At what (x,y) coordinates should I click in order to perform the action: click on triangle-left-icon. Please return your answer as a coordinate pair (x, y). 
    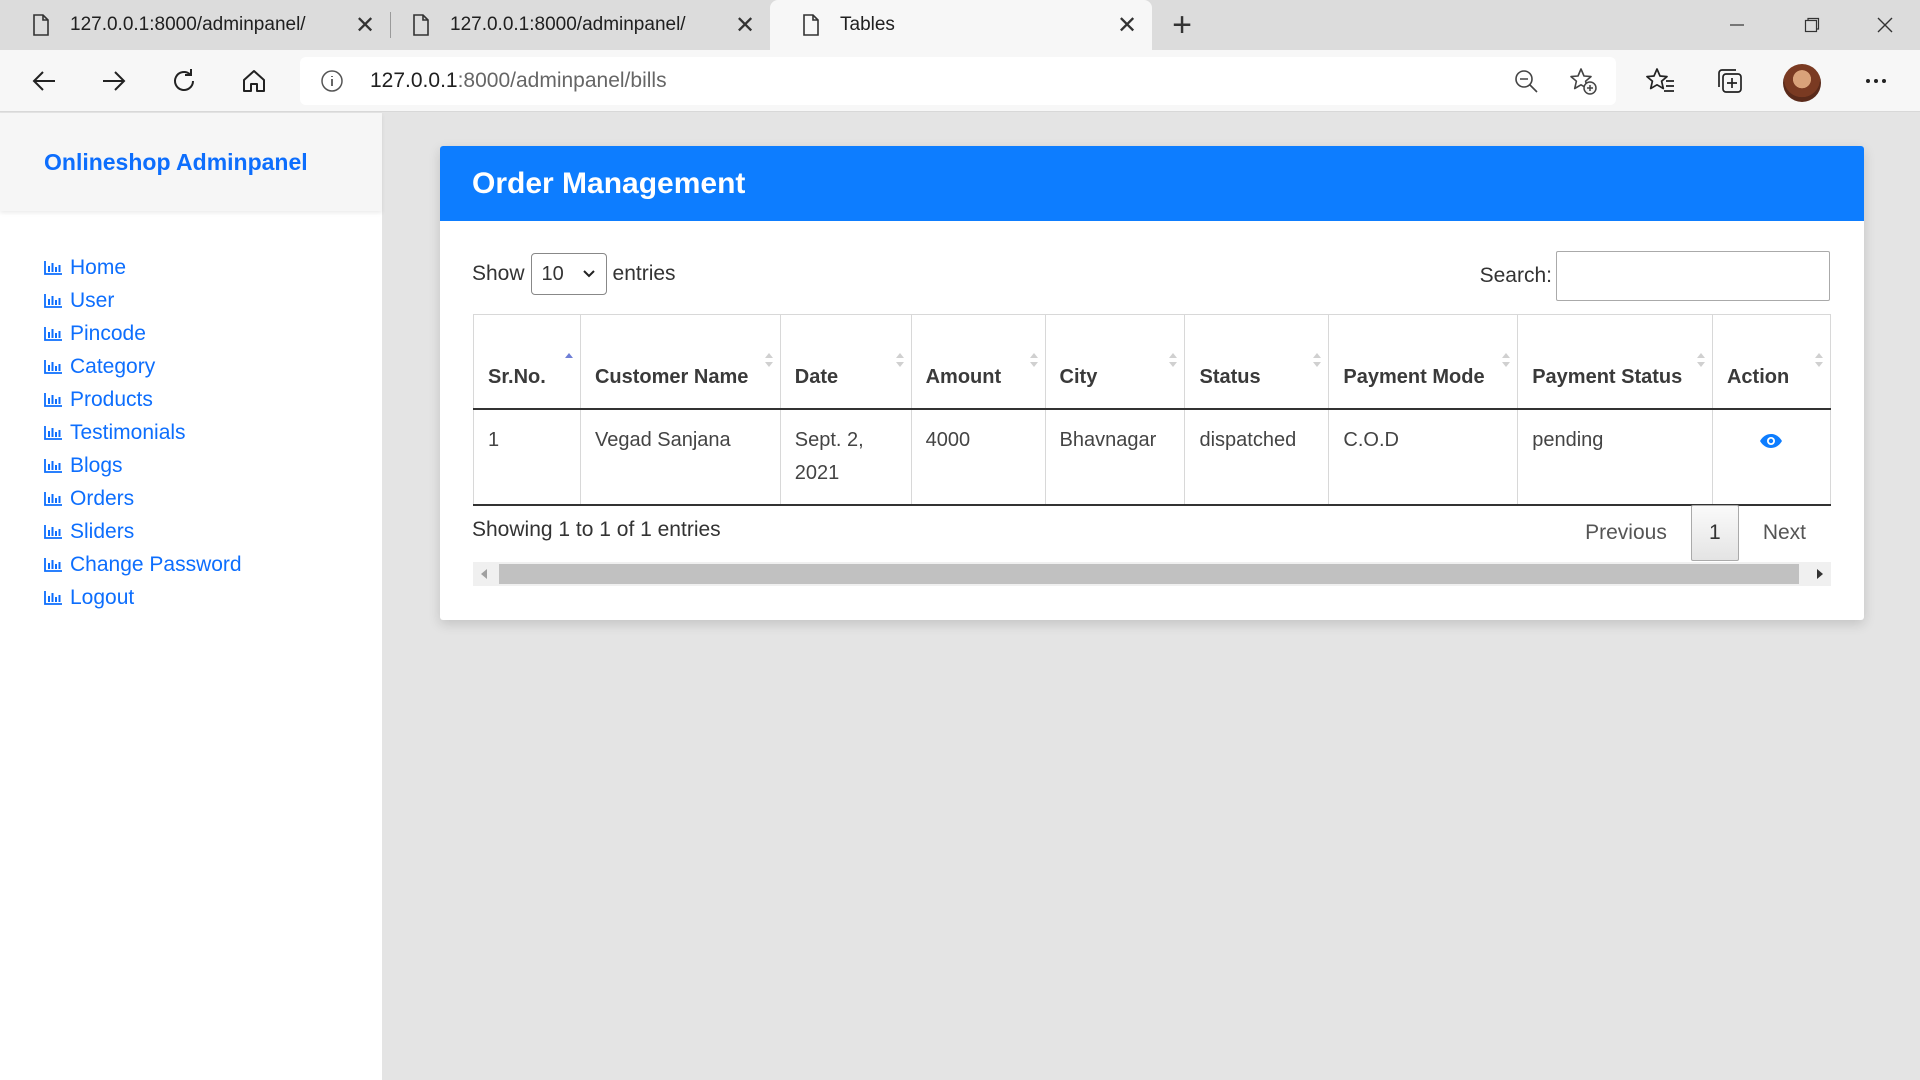
    Looking at the image, I should click on (484, 574).